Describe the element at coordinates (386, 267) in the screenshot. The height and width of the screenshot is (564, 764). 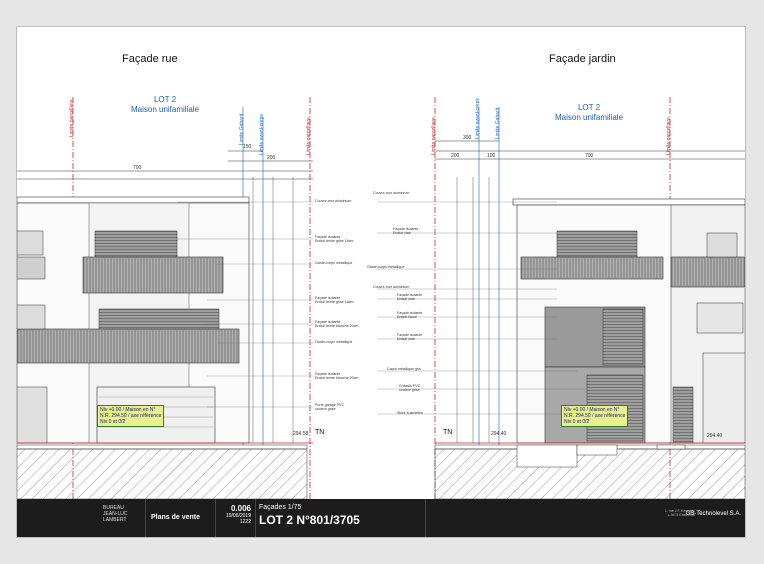
I see `note-right-3: Garde-corps métallique` at that location.